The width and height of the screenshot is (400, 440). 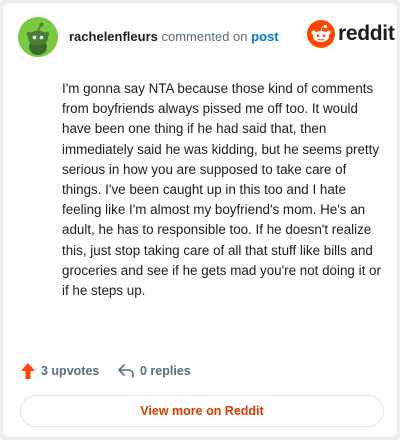 I want to click on byline-action-text: commented on, so click(x=204, y=36).